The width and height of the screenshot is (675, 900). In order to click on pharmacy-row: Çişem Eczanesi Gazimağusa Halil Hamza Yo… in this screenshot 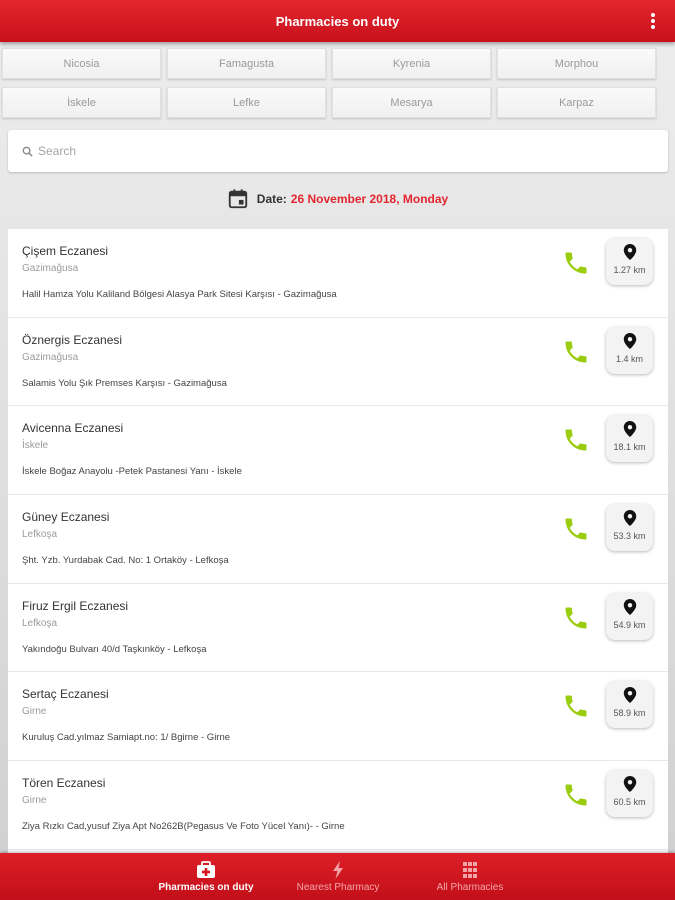, I will do `click(338, 273)`.